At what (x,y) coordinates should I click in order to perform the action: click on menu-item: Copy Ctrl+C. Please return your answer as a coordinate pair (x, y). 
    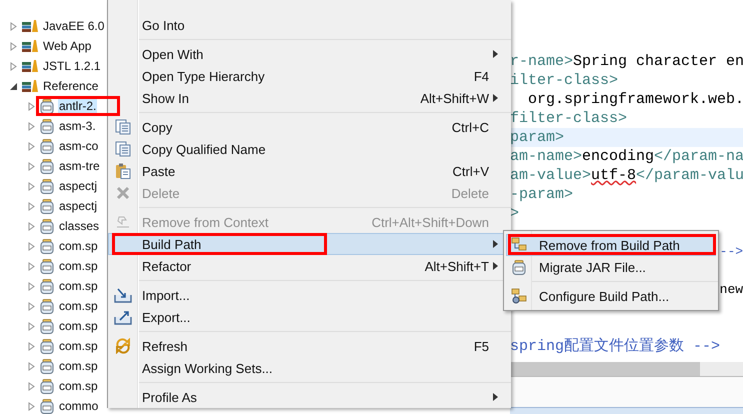
    Looking at the image, I should click on (309, 127).